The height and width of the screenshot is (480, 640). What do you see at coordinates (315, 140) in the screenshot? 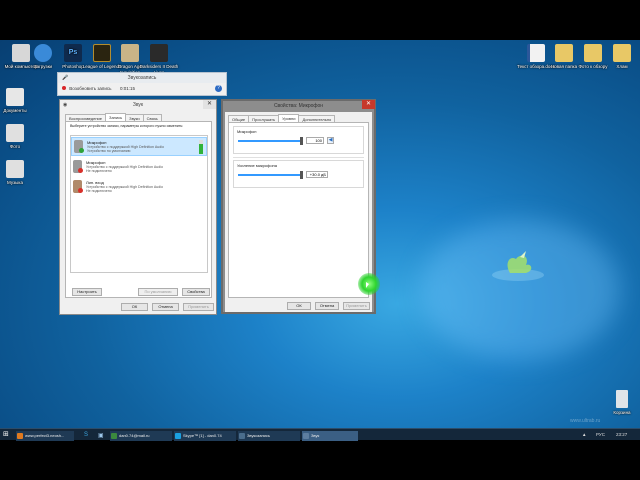
I see `mic-level-value: 100` at bounding box center [315, 140].